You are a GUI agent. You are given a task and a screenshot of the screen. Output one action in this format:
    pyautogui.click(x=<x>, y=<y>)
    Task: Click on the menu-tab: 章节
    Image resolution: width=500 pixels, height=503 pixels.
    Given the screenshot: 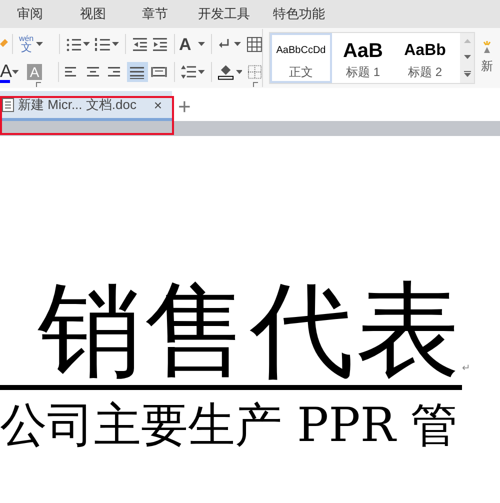 What is the action you would take?
    pyautogui.click(x=155, y=14)
    